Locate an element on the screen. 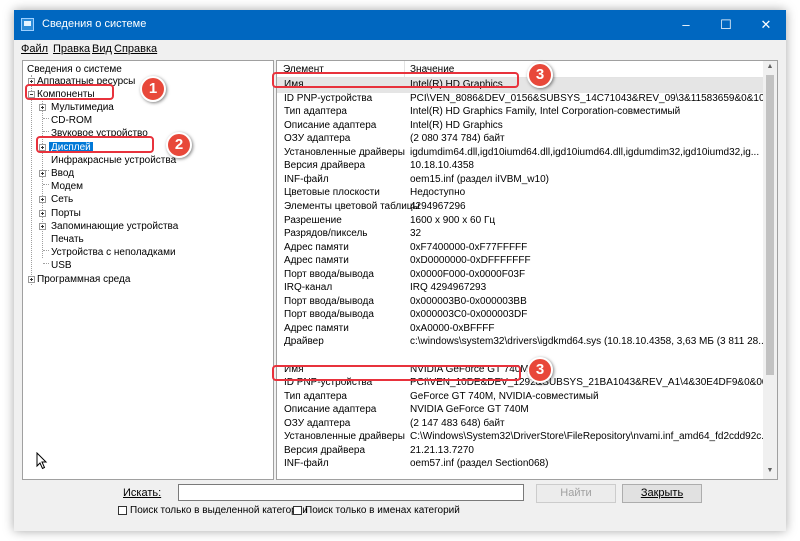  close-button: ✕ is located at coordinates (766, 25).